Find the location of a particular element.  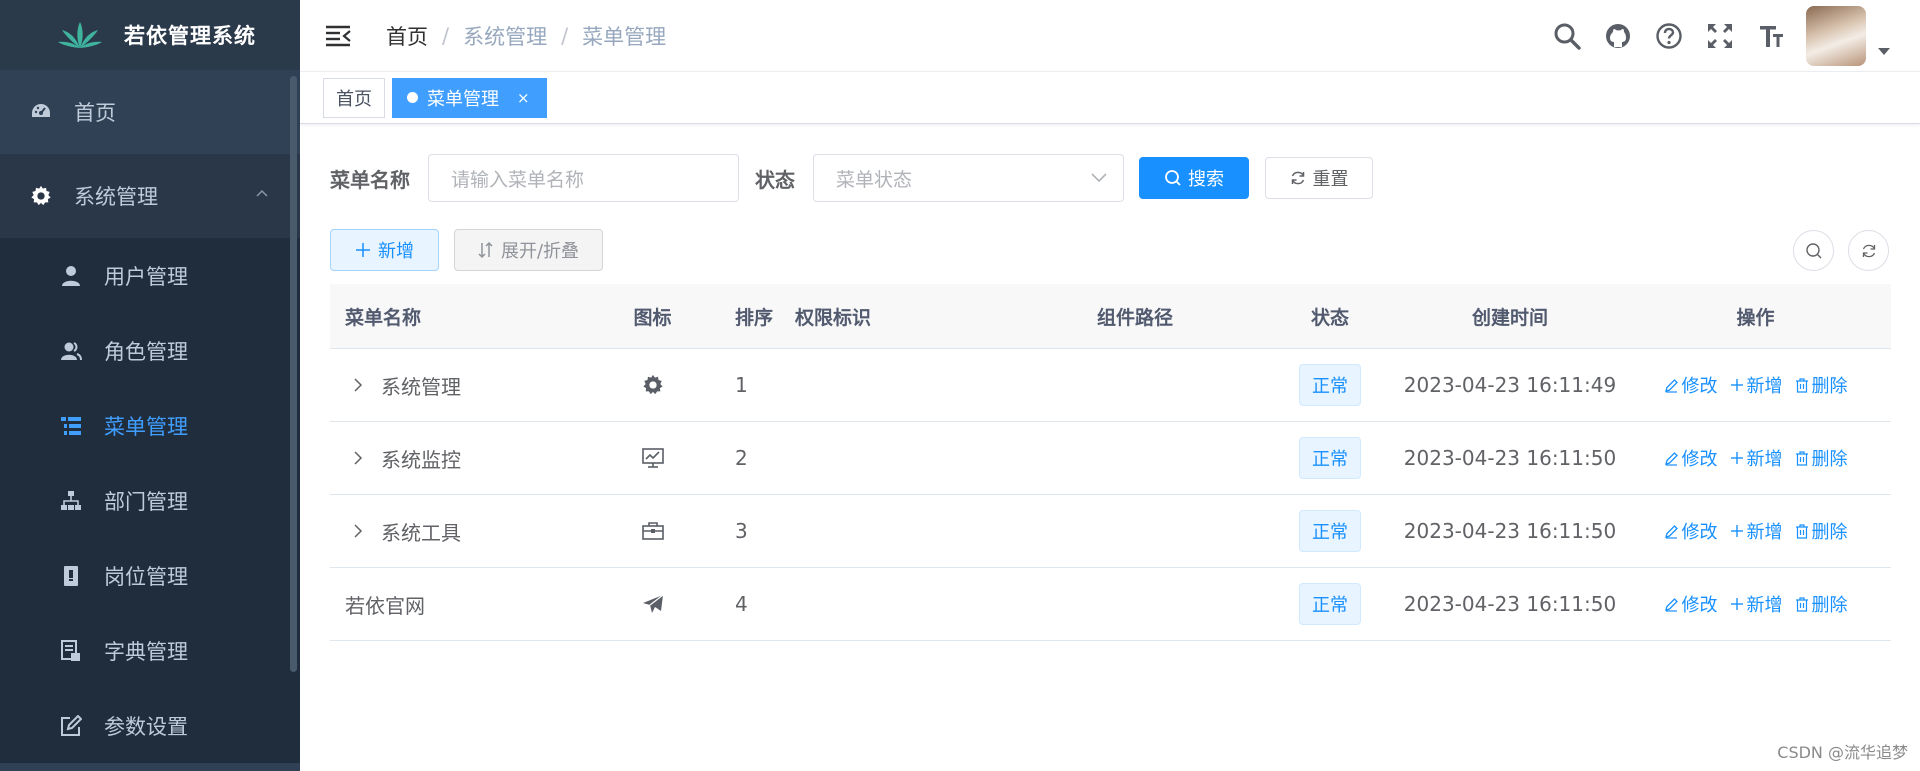

sidebar-item-roles: 角色管理 is located at coordinates (150, 350).